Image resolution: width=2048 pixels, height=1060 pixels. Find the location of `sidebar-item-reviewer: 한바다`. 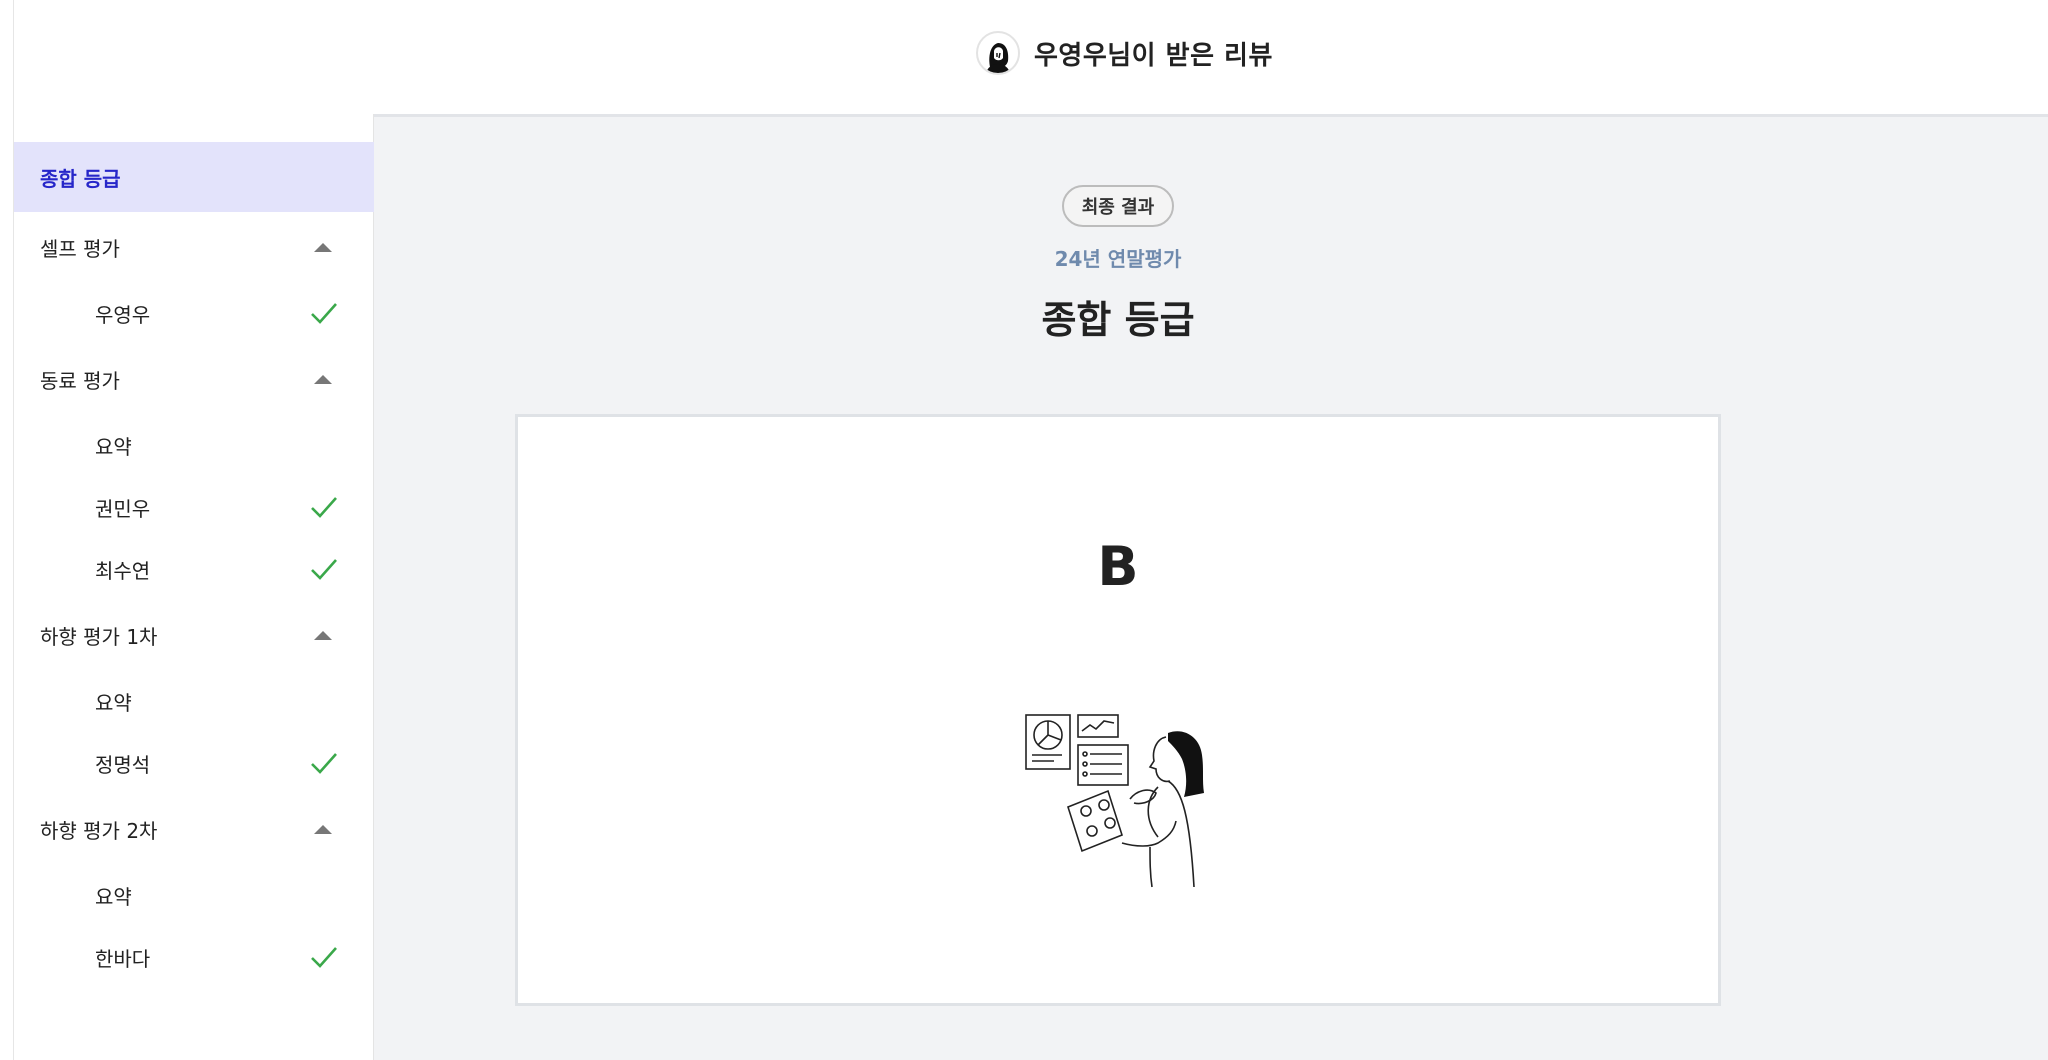

sidebar-item-reviewer: 한바다 is located at coordinates (194, 957).